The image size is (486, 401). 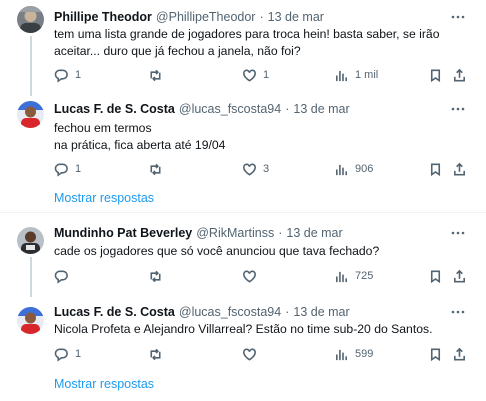 I want to click on action-bar: 1 3 906, so click(x=264, y=169).